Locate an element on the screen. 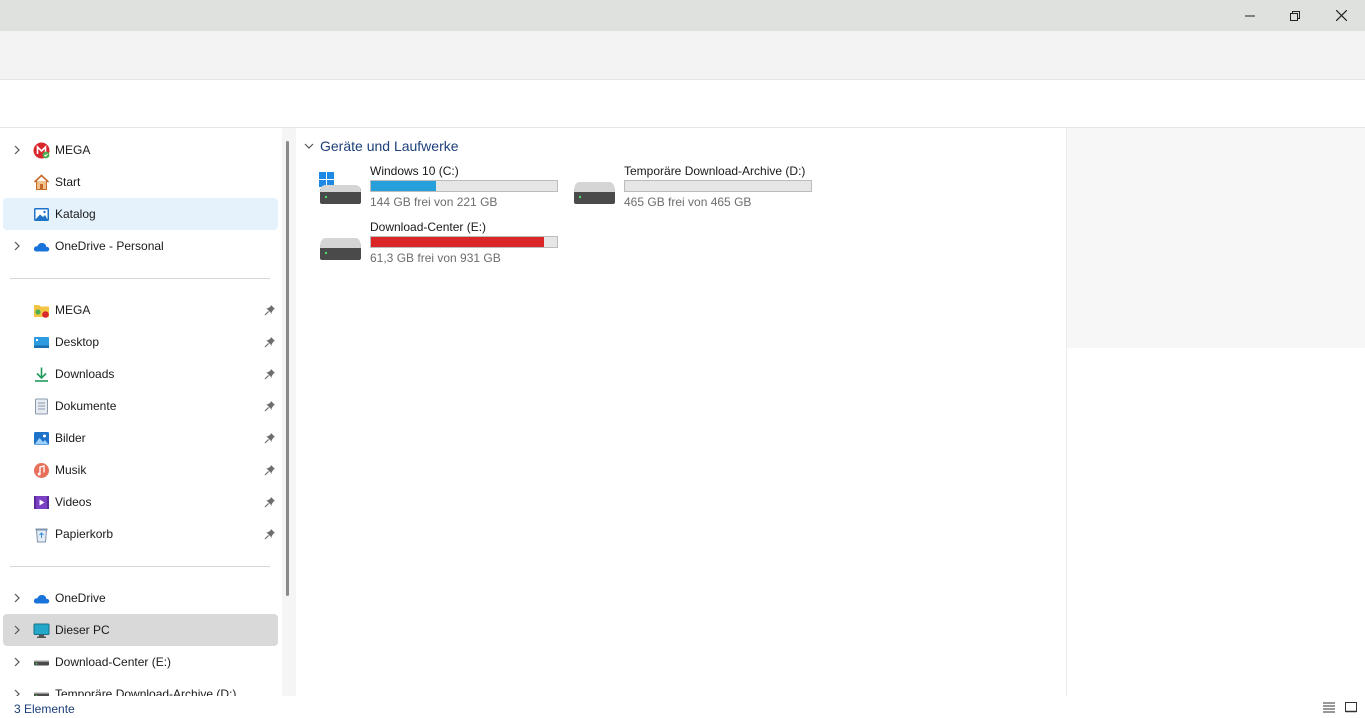 Image resolution: width=1365 pixels, height=718 pixels. sidebar-item-onedrive-personal: OneDrive - Personal is located at coordinates (140, 246).